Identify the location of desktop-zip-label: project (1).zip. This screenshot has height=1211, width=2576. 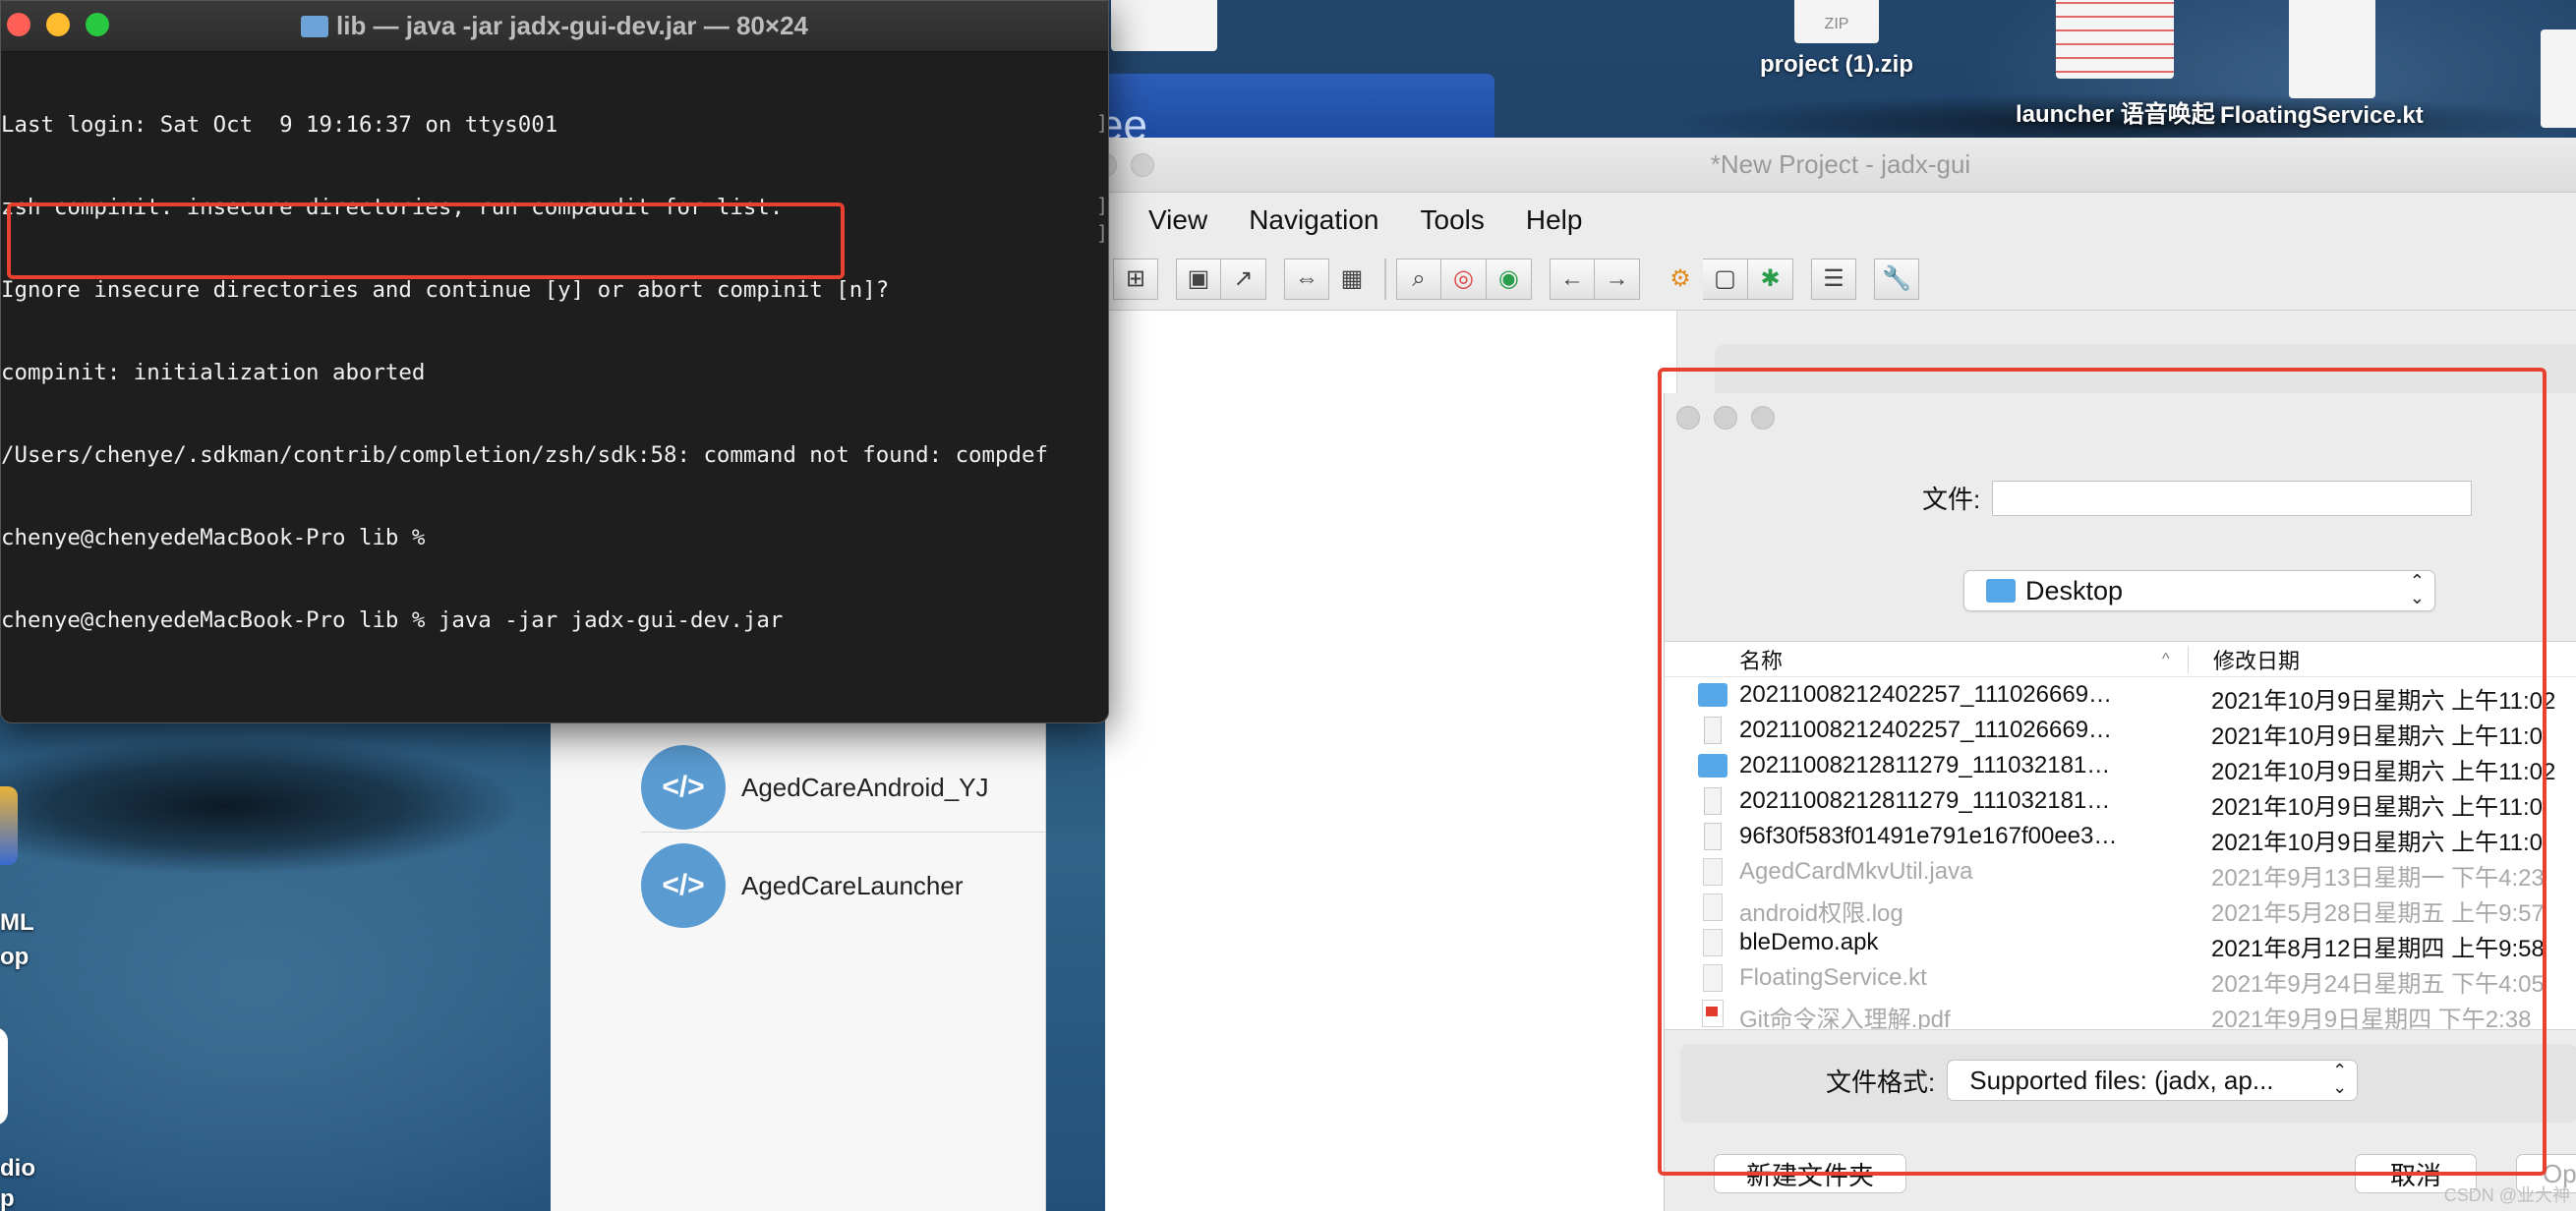
(1837, 64).